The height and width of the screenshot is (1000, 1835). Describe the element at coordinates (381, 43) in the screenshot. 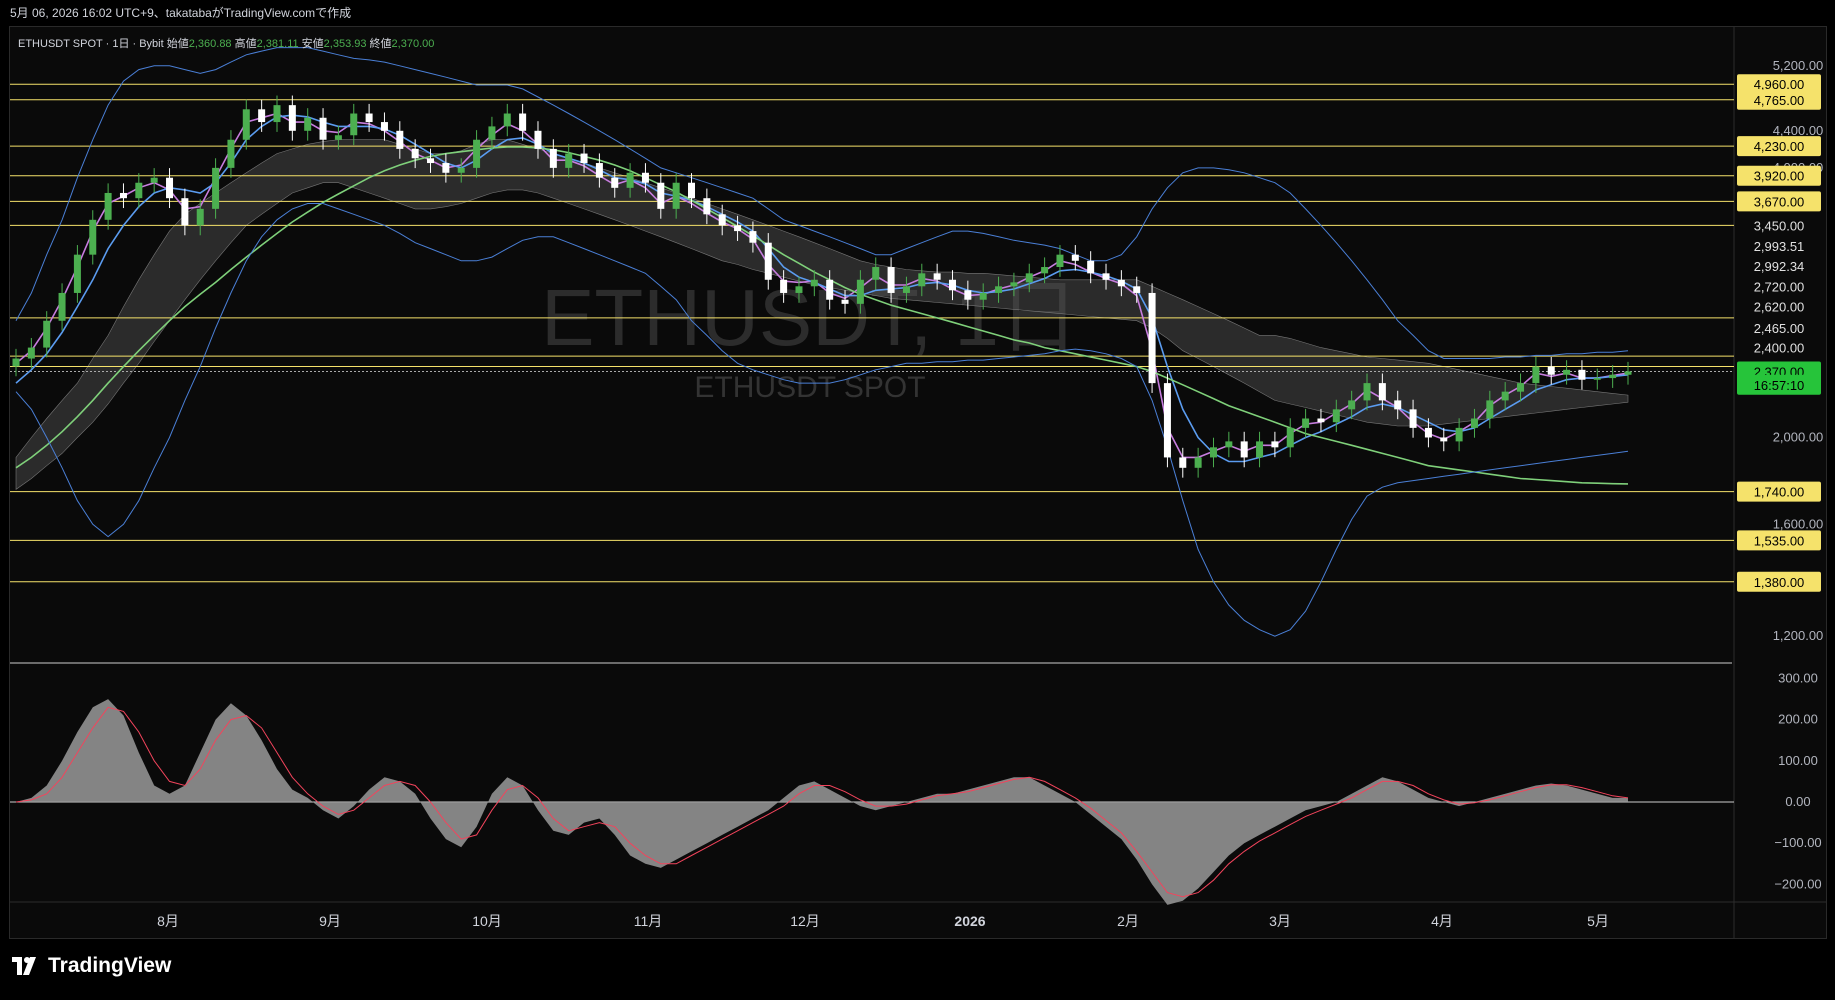

I see `legend-part: 終値` at that location.